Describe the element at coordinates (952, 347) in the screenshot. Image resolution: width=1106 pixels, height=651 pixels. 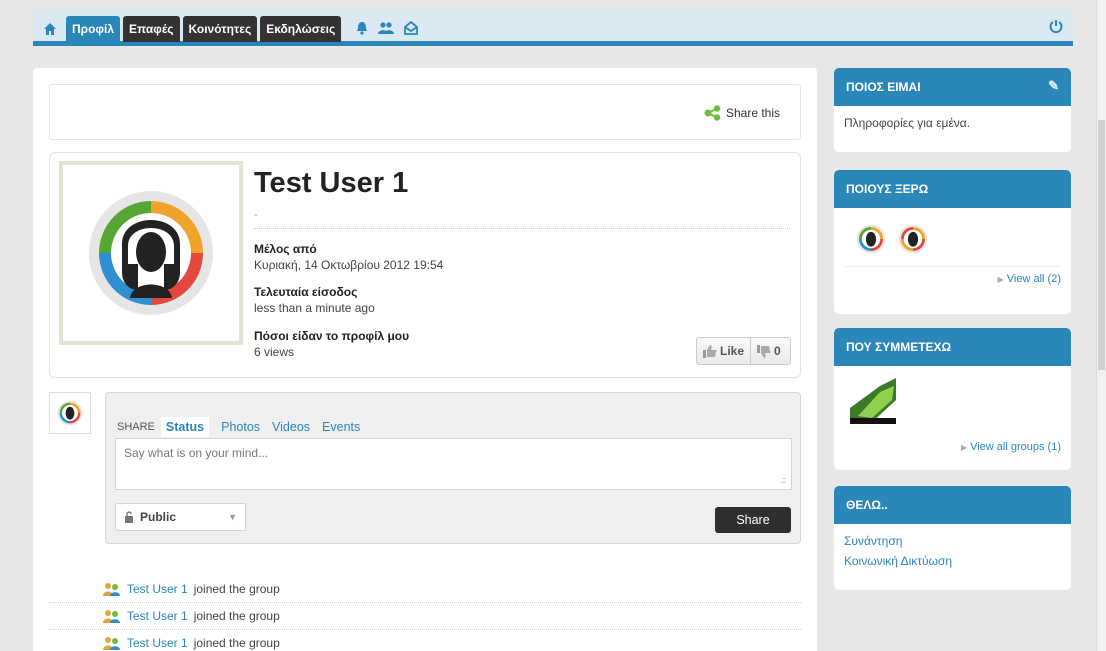
I see `groups-title: ΠΟΥ ΣΥΜΜΕΤΕΧΩ` at that location.